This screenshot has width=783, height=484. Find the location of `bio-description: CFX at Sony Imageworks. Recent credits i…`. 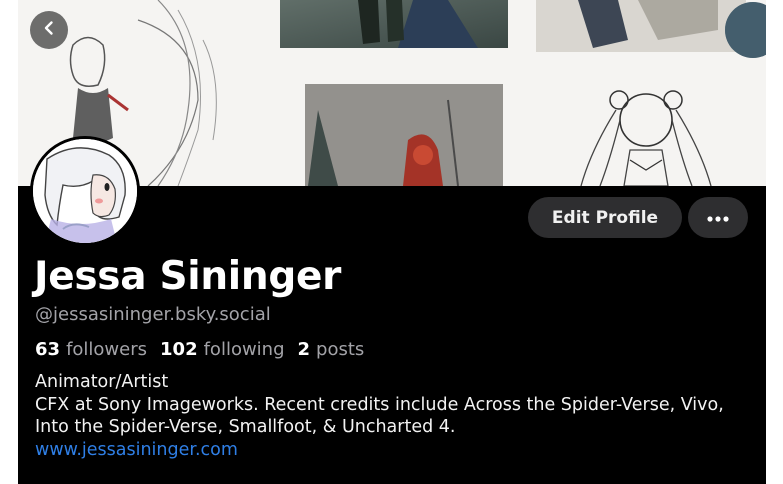

bio-description: CFX at Sony Imageworks. Recent credits i… is located at coordinates (379, 416).